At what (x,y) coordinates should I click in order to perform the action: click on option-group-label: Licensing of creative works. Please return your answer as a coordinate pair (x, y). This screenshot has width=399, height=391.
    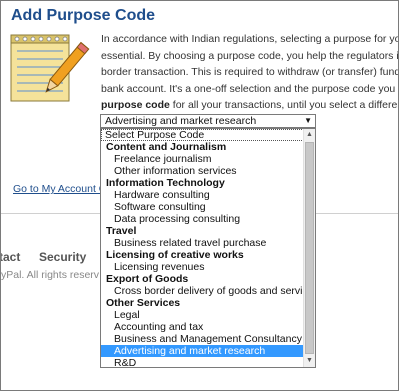
    Looking at the image, I should click on (175, 255).